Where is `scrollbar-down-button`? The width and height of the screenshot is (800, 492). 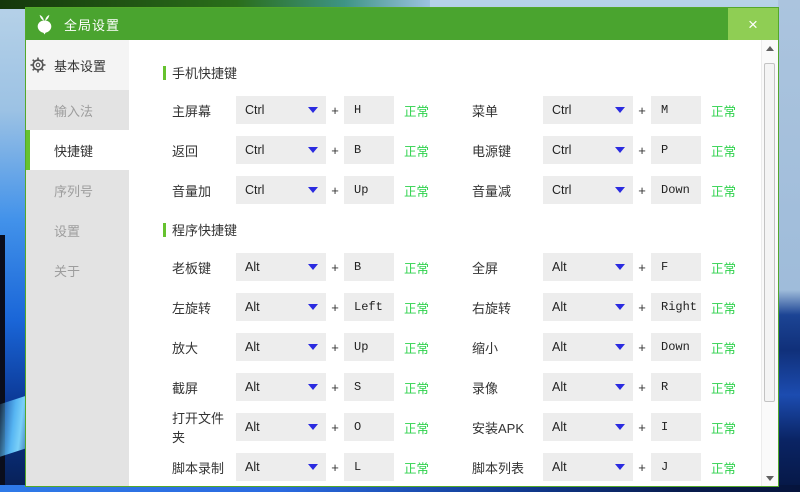
scrollbar-down-button is located at coordinates (770, 478).